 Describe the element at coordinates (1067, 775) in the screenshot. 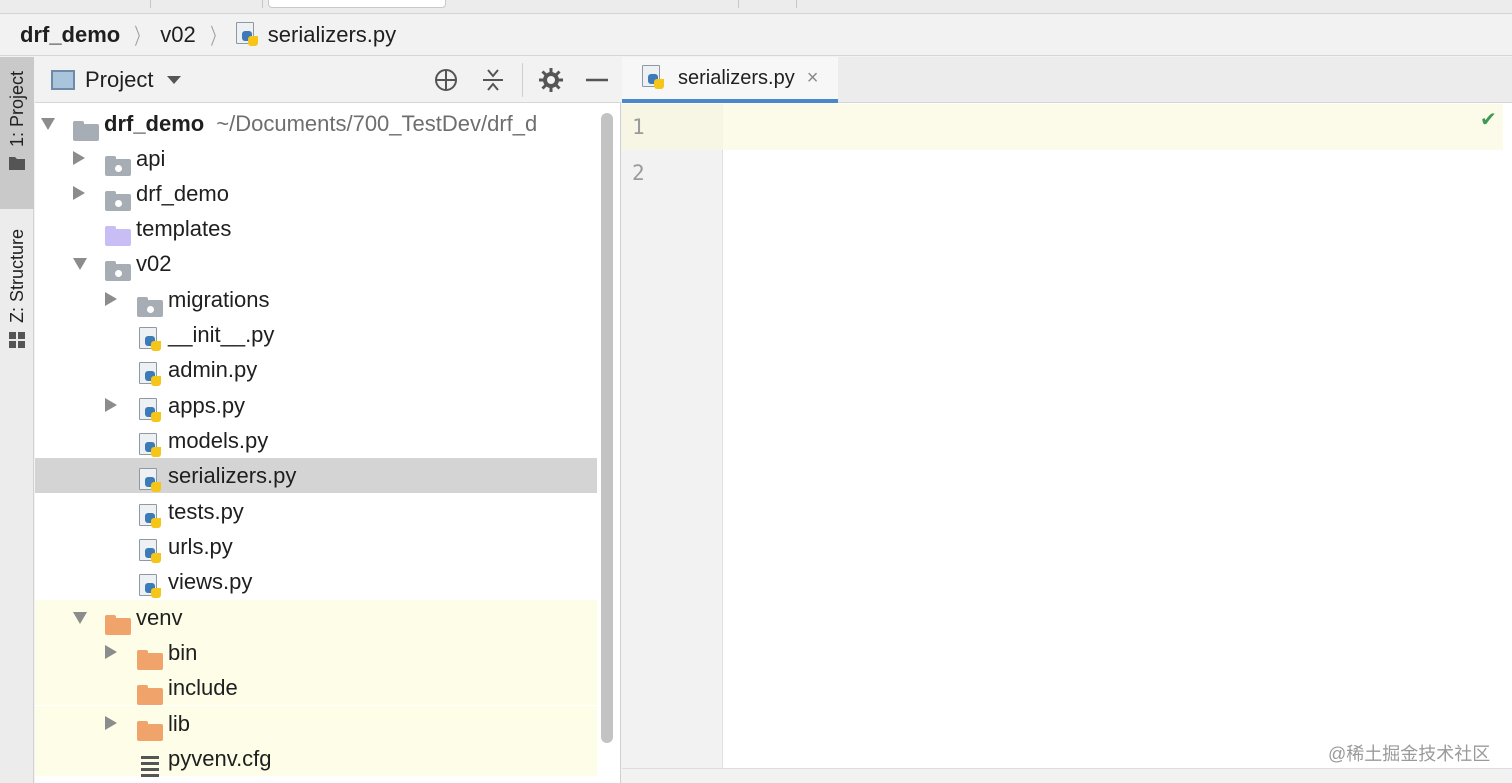

I see `editor-horizontal-scrollbar` at that location.